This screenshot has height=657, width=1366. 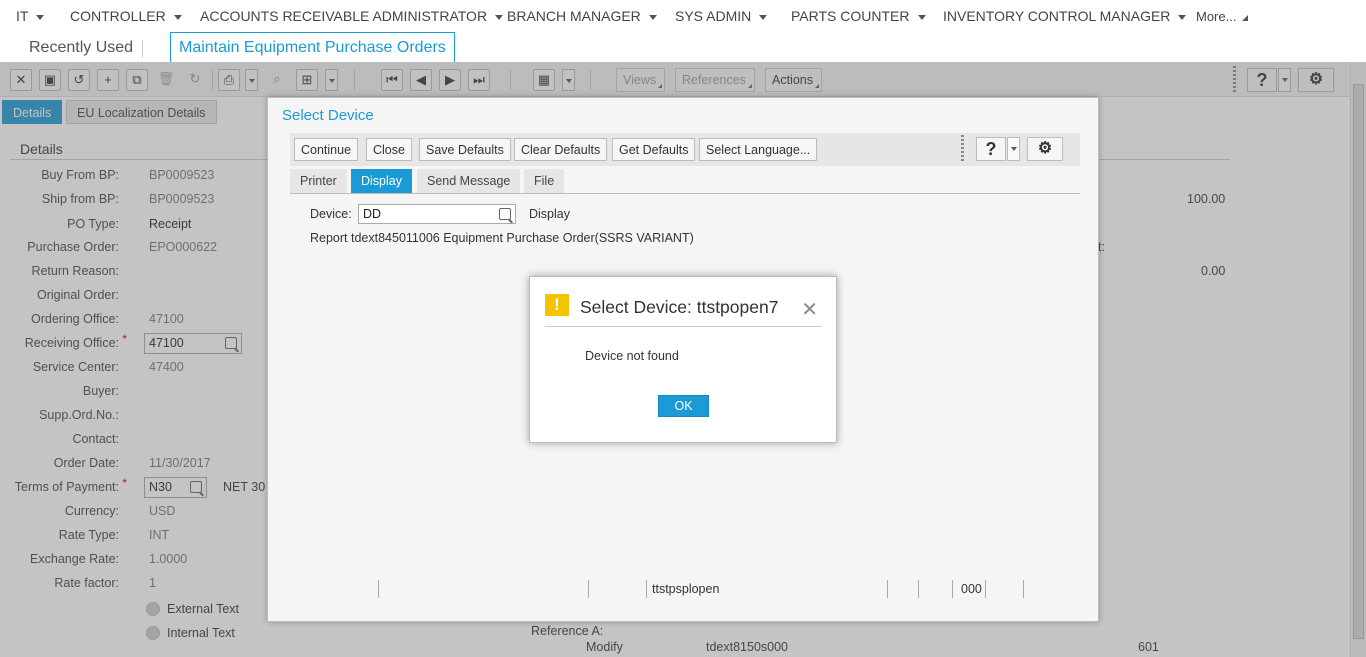 What do you see at coordinates (331, 214) in the screenshot?
I see `device-label: Device:` at bounding box center [331, 214].